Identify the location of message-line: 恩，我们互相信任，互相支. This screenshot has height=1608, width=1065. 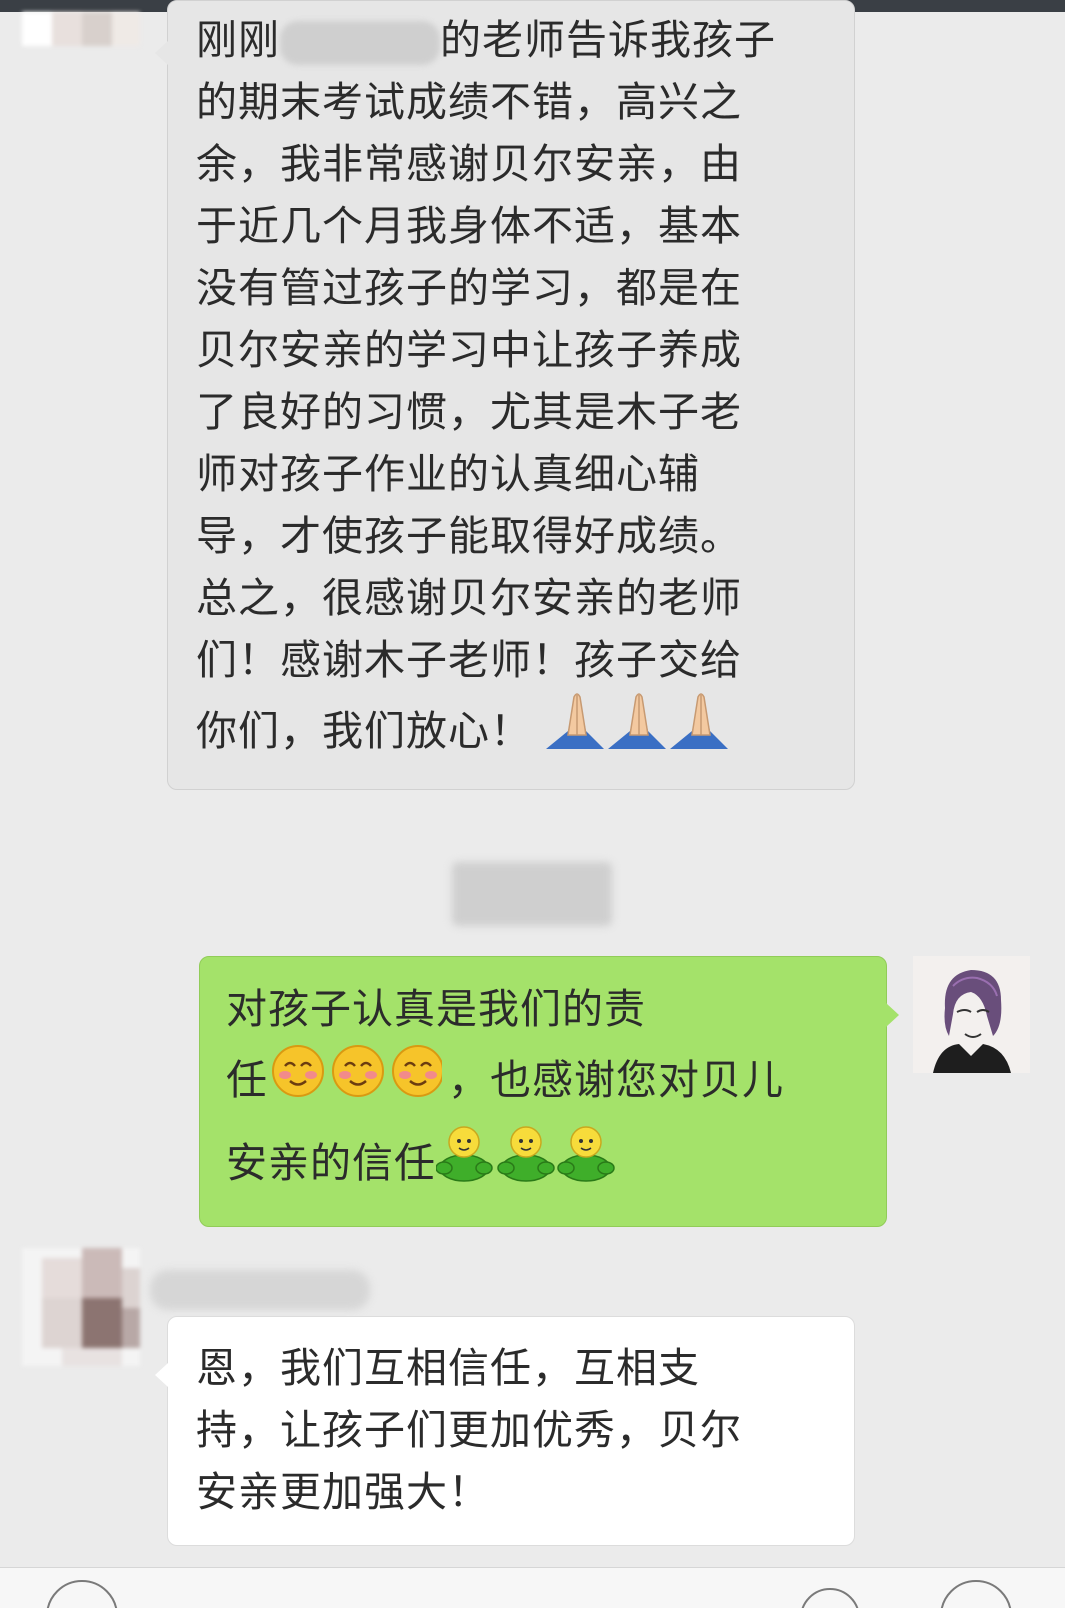
(448, 1368).